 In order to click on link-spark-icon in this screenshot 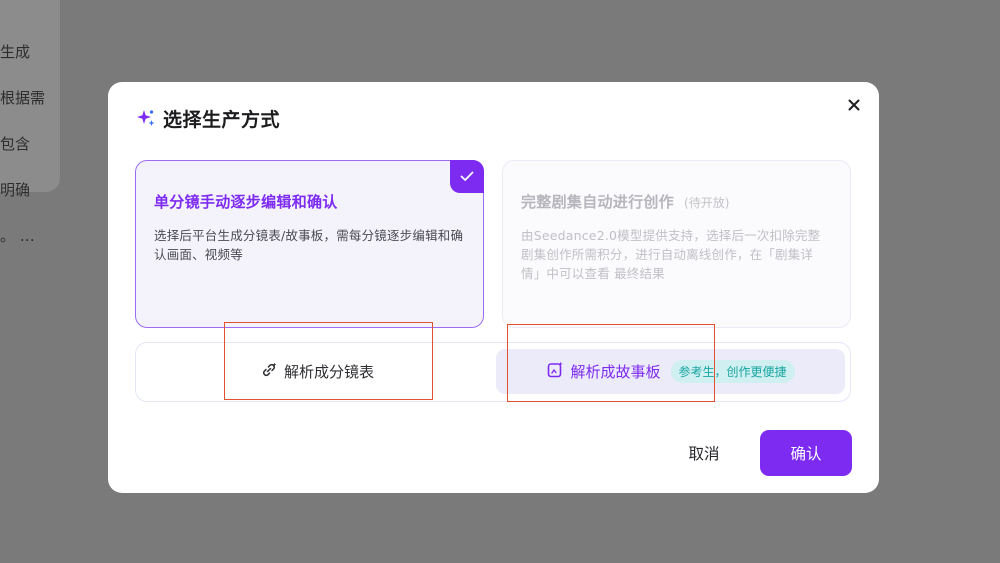, I will do `click(269, 372)`.